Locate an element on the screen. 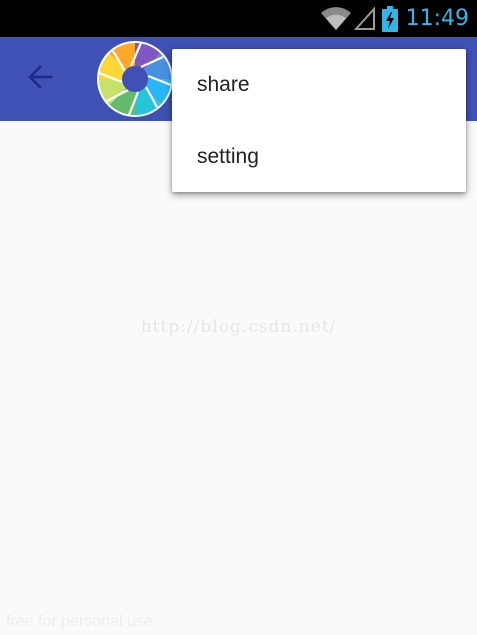  arrow-back-icon is located at coordinates (40, 79).